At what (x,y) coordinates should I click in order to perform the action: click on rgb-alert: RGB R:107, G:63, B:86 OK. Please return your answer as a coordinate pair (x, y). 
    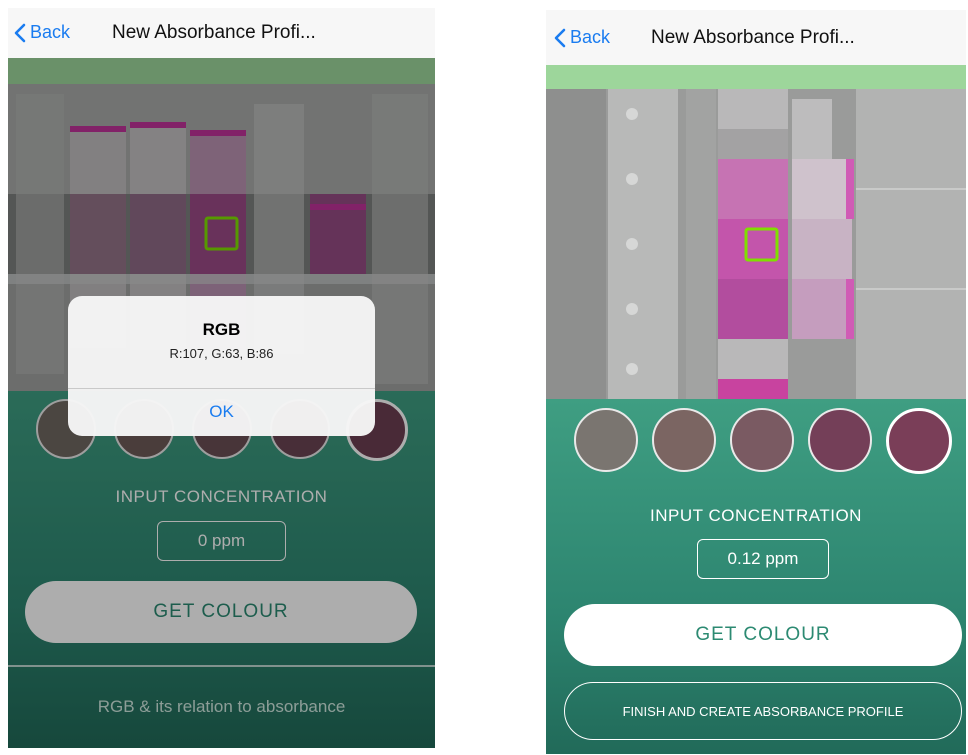
    Looking at the image, I should click on (221, 366).